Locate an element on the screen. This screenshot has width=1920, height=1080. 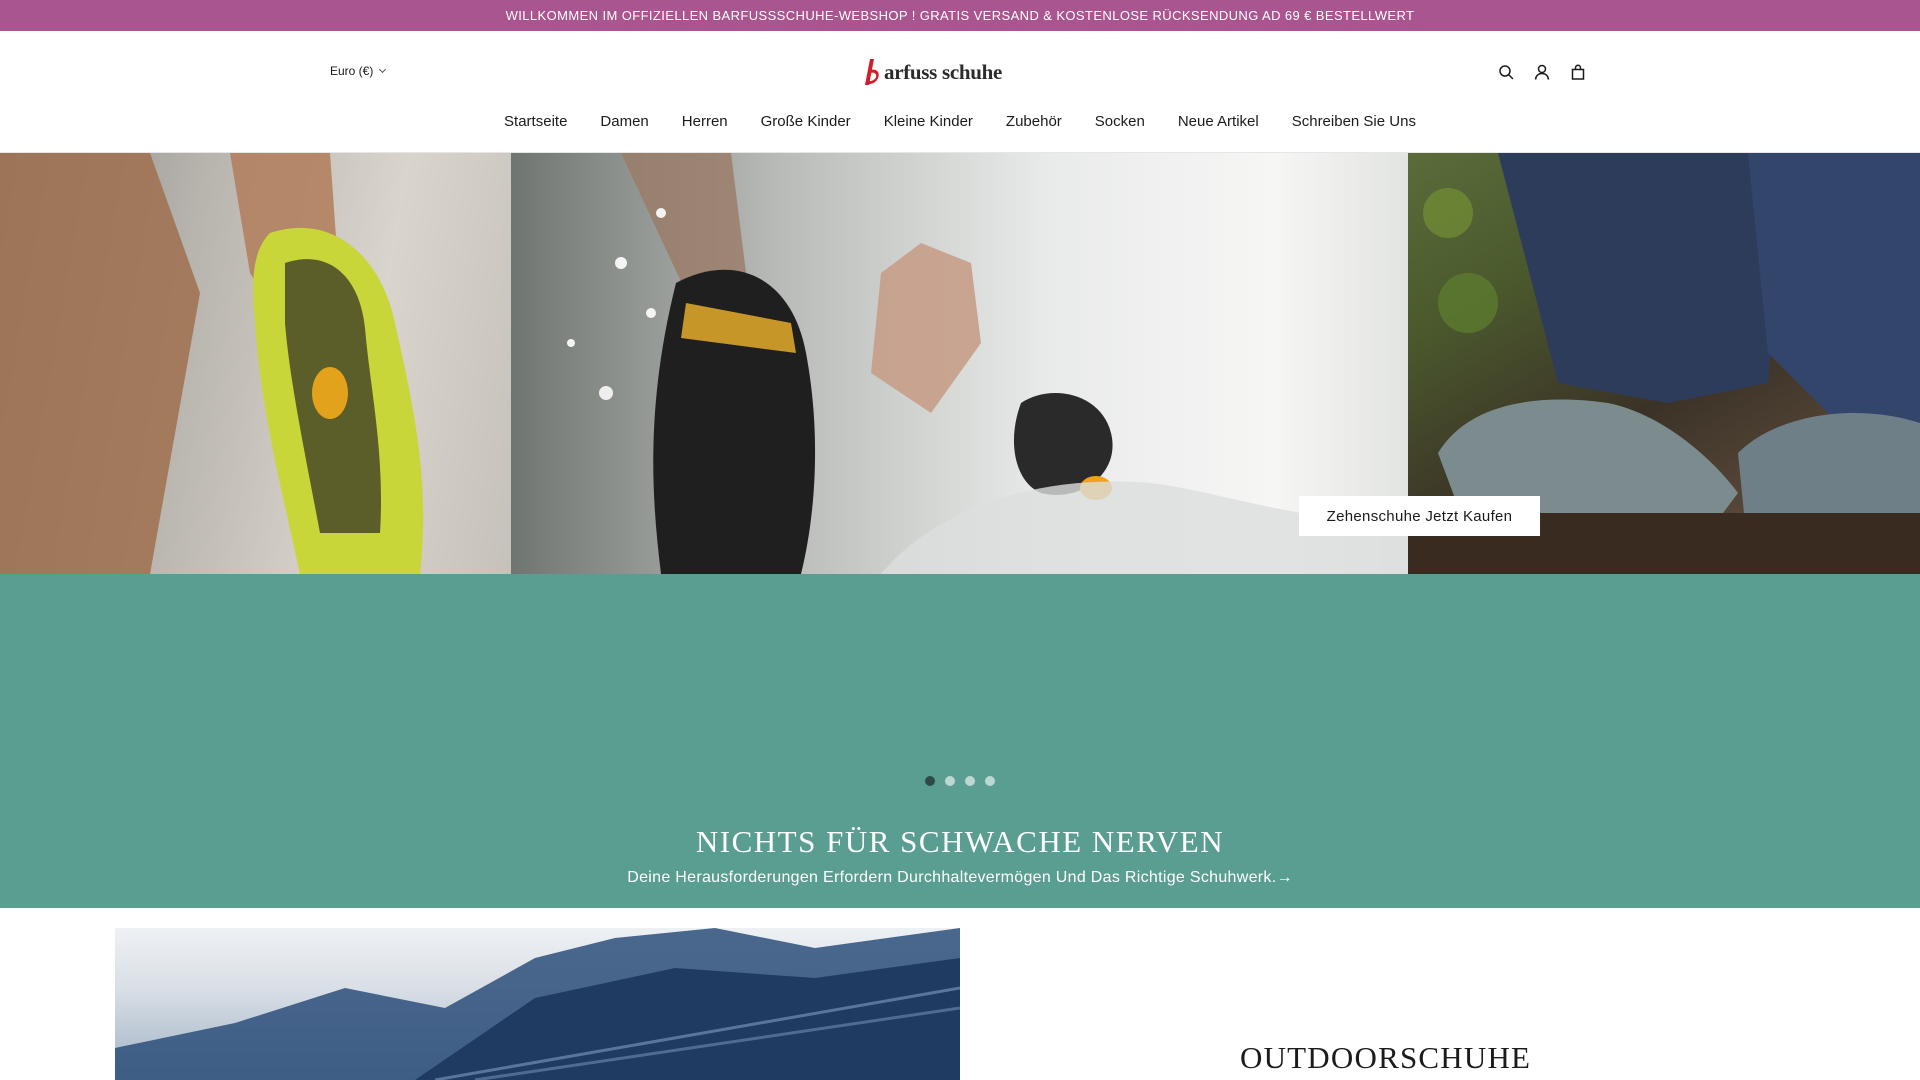
nav-item-herren: Herren is located at coordinates (705, 121).